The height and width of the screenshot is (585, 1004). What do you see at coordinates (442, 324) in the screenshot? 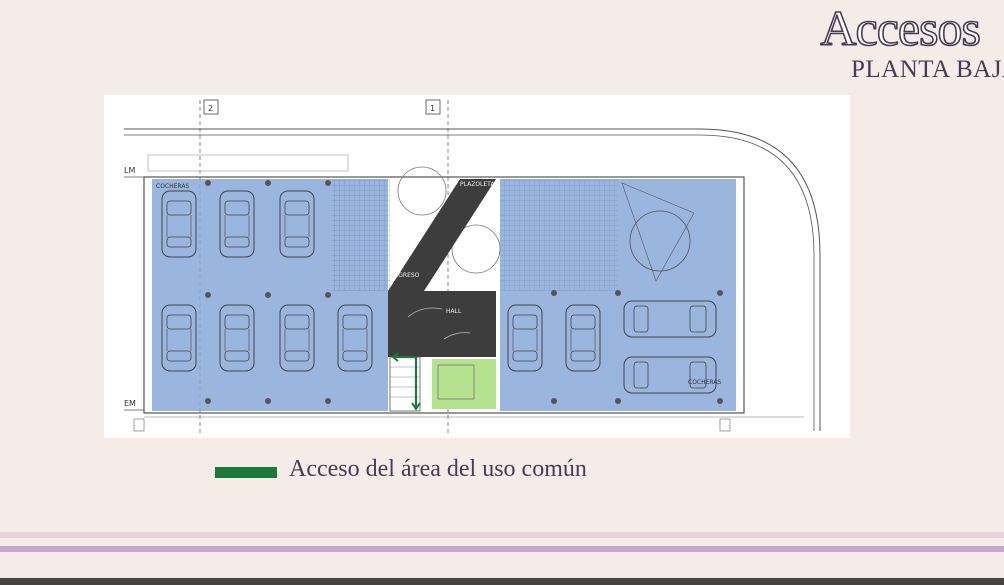
I see `hall-zone` at bounding box center [442, 324].